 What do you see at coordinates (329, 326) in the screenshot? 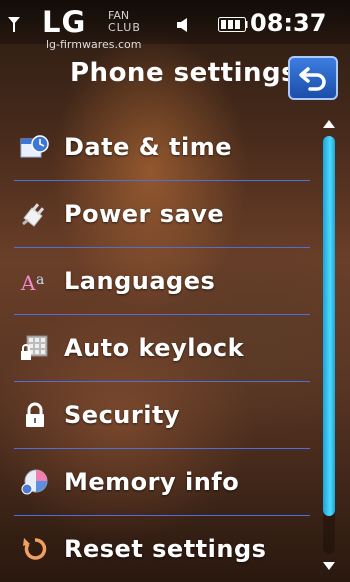
I see `scroll-thumb` at bounding box center [329, 326].